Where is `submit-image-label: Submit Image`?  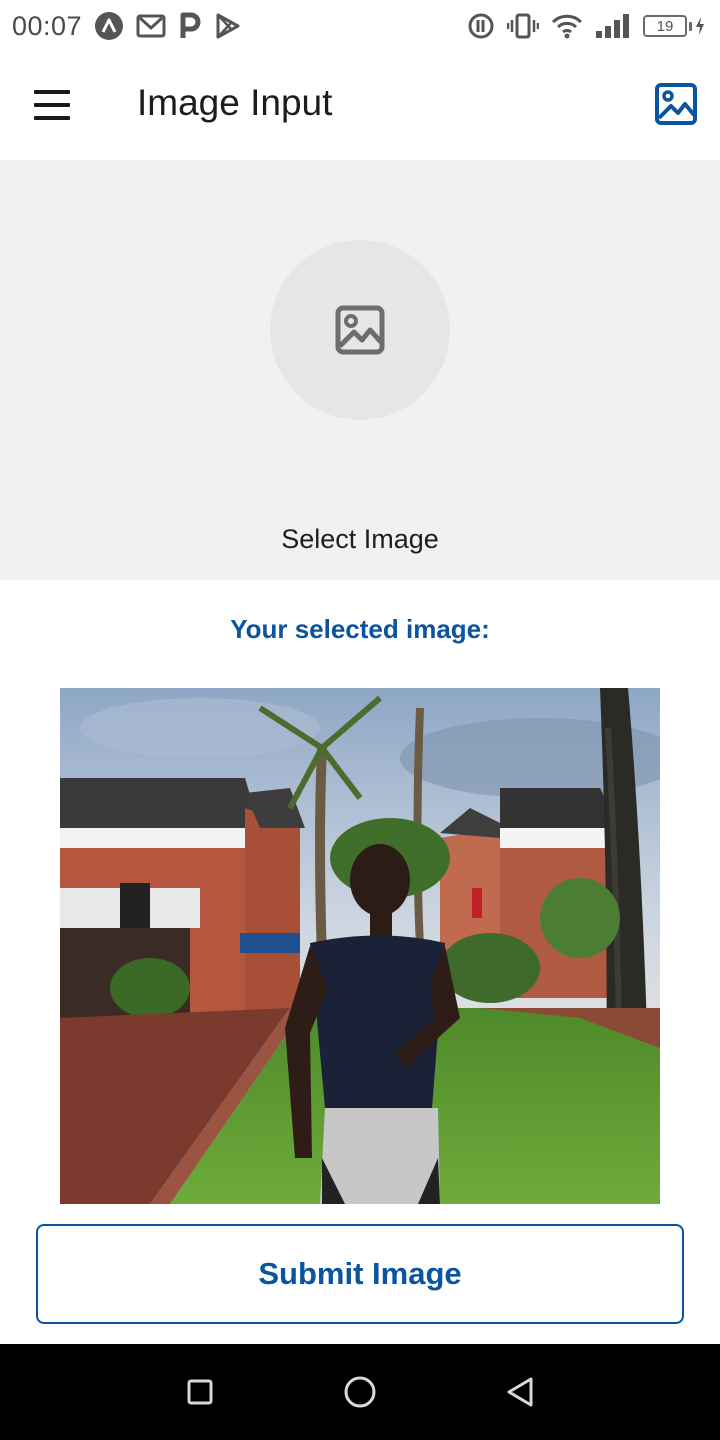 submit-image-label: Submit Image is located at coordinates (360, 1273).